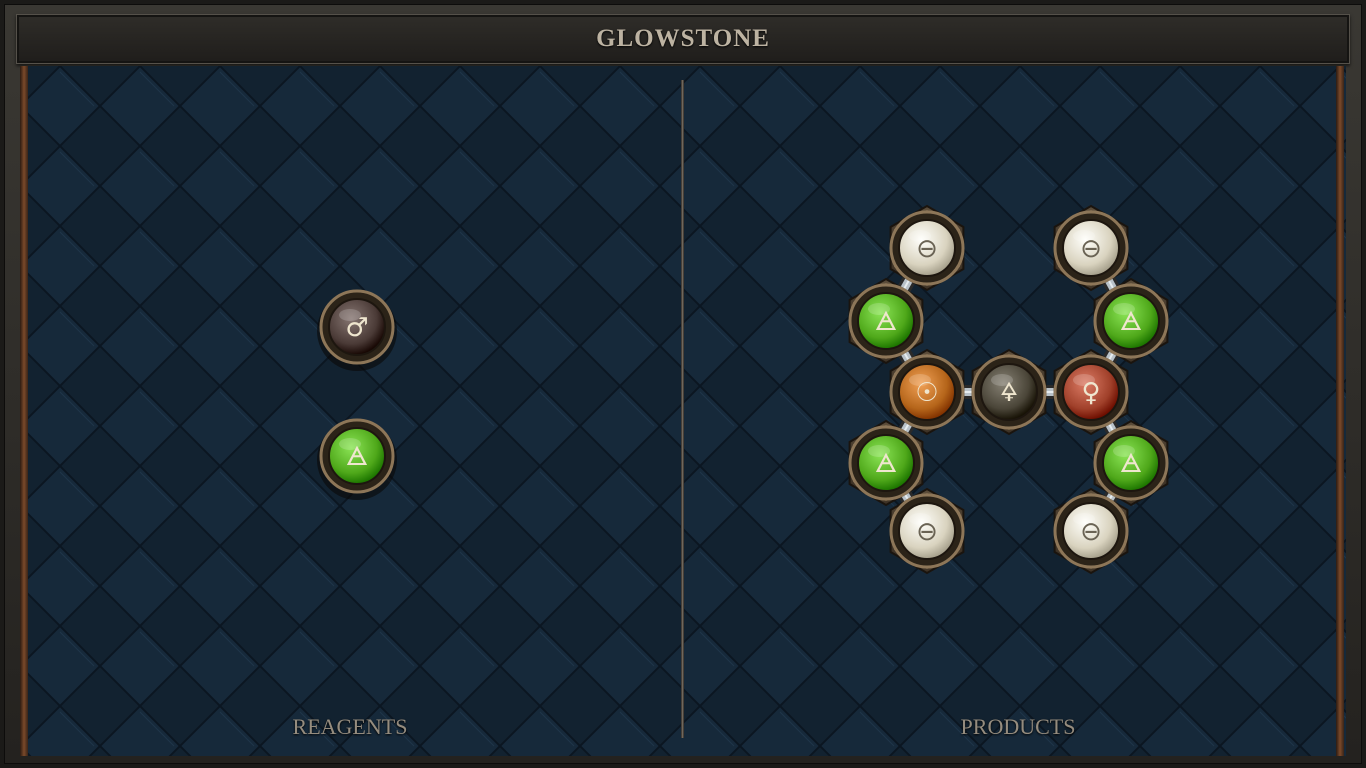  I want to click on product-sulfur-atom: 🜍, so click(1009, 392).